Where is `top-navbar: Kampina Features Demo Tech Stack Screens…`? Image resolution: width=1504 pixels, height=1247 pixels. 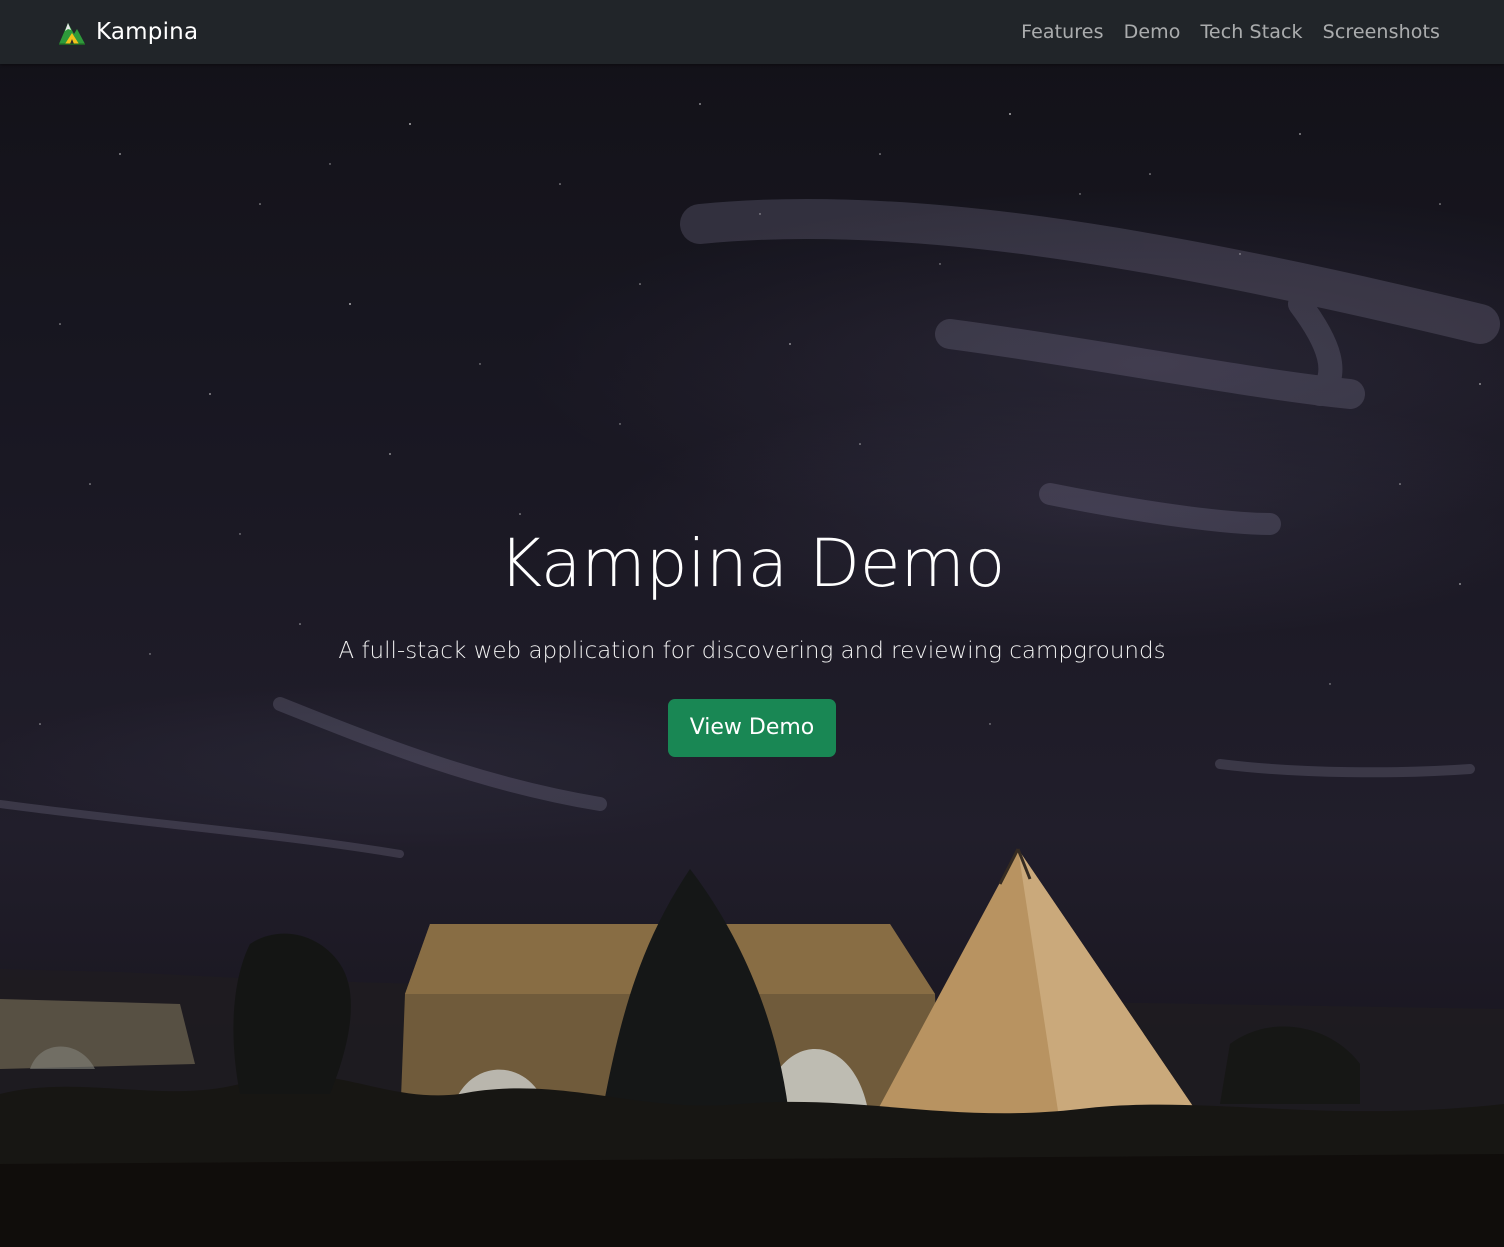
top-navbar: Kampina Features Demo Tech Stack Screens… is located at coordinates (752, 32).